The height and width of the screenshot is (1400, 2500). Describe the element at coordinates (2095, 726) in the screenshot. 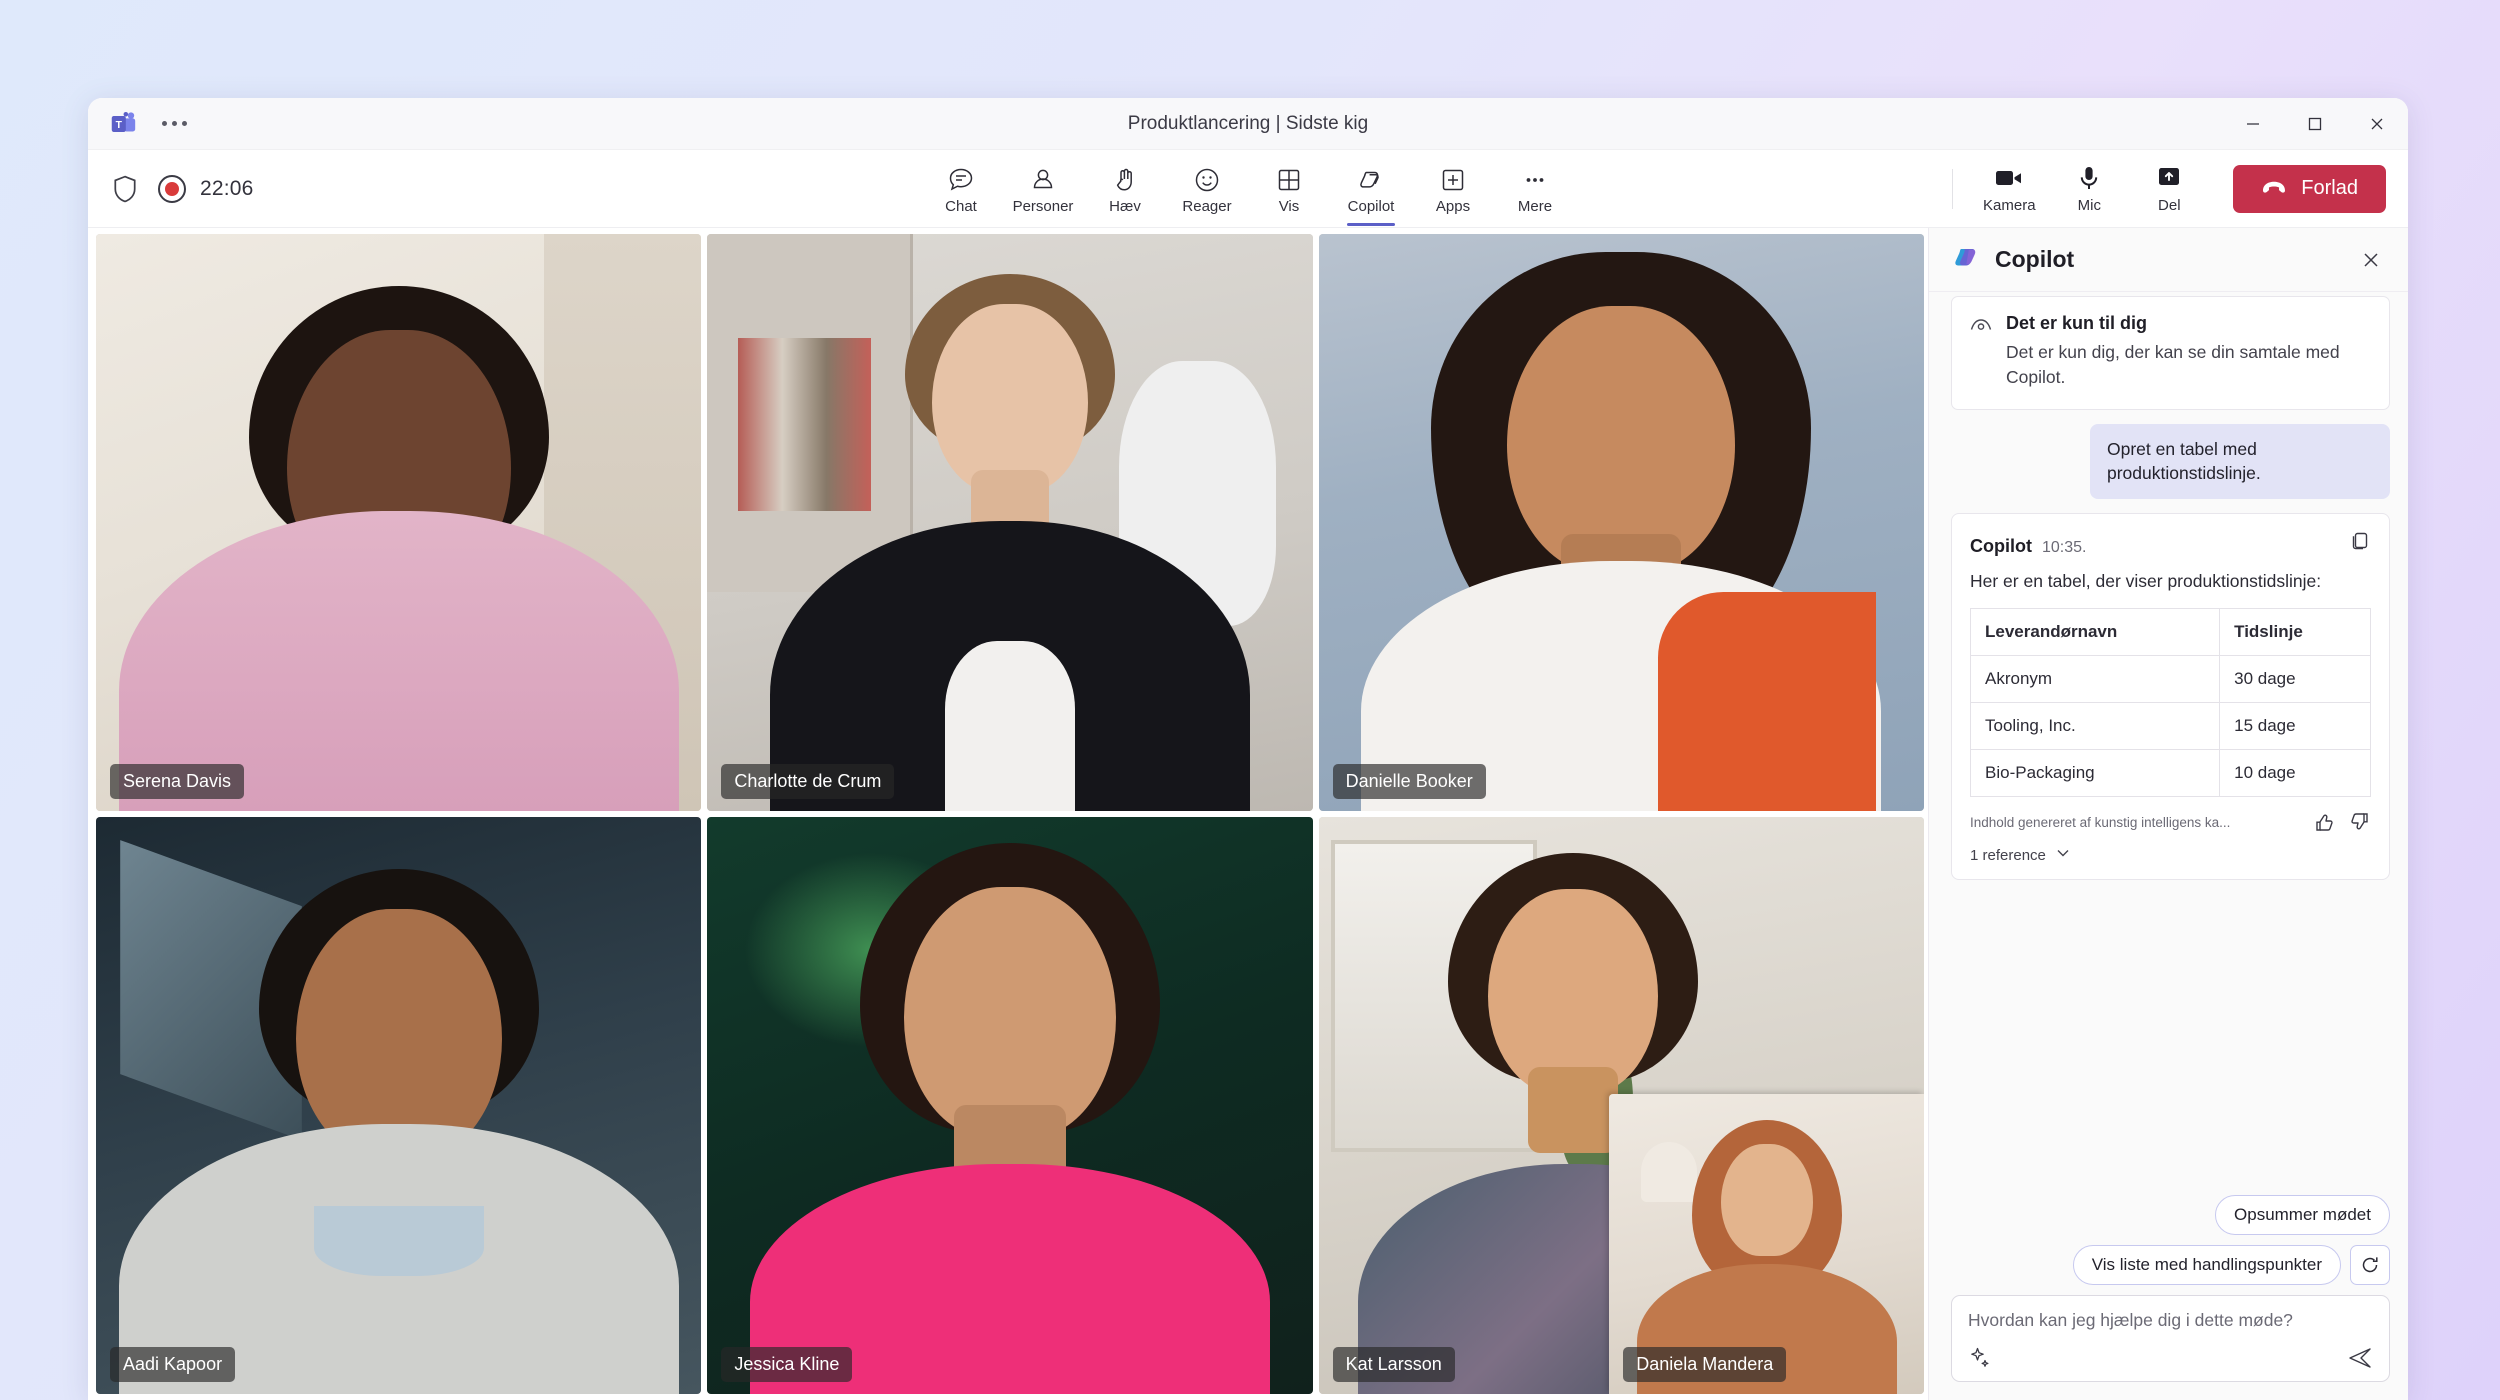

I see `table-cell: Tooling, Inc.` at that location.